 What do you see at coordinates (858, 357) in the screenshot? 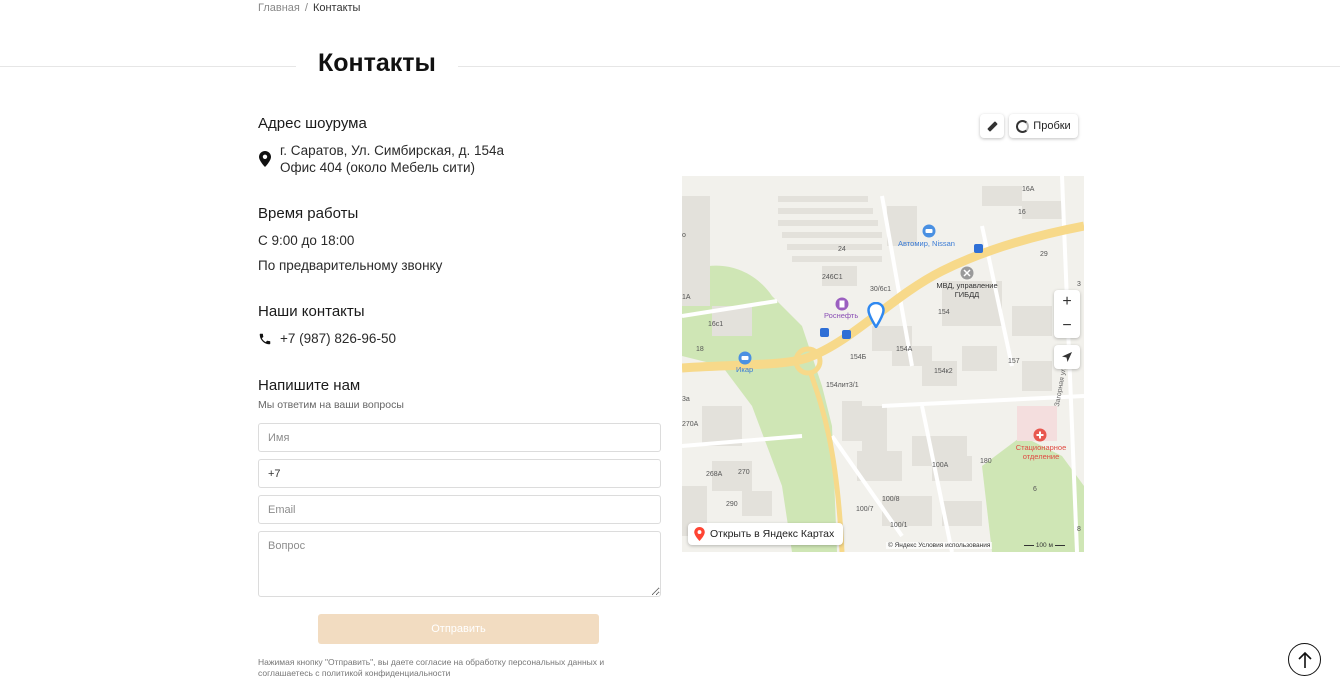
I see `map-building-label: 154Б` at bounding box center [858, 357].